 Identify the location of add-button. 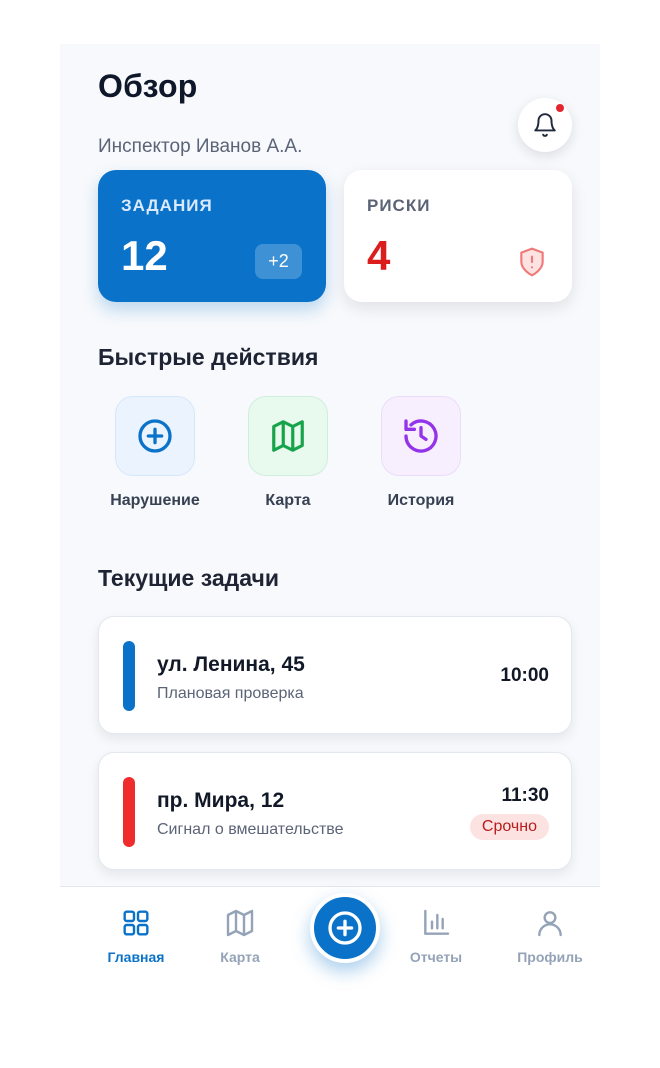
(345, 928).